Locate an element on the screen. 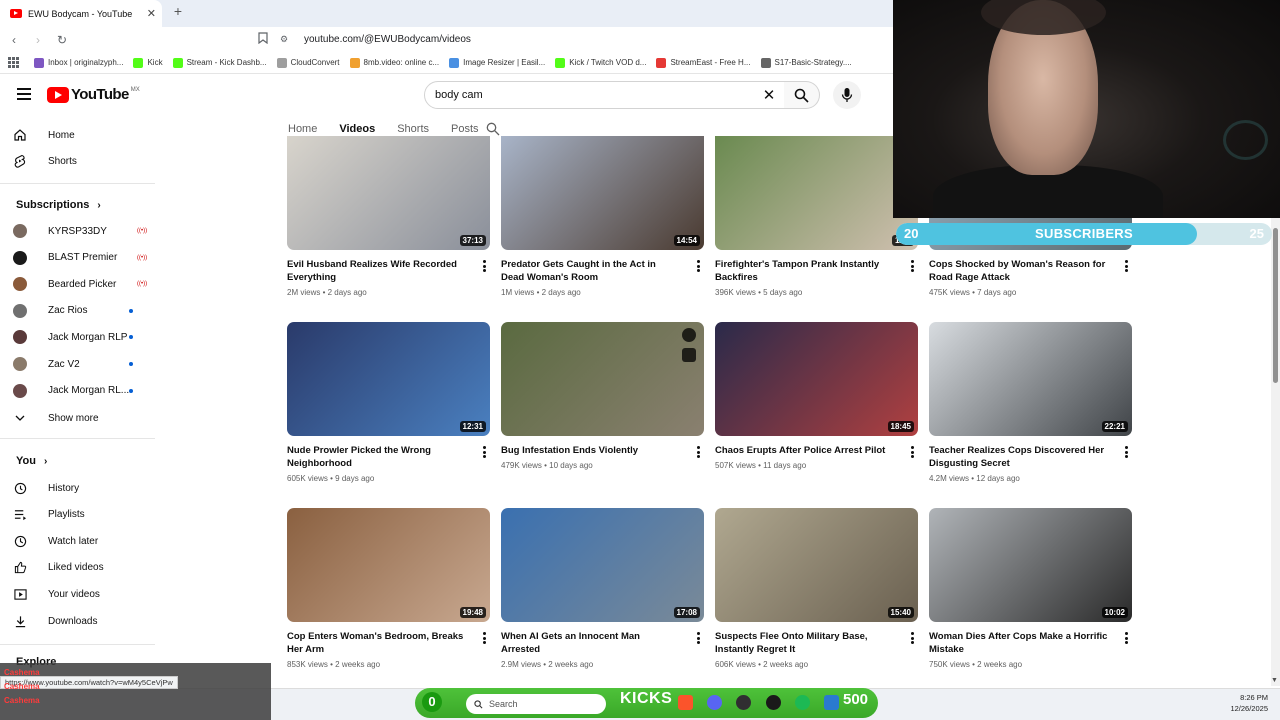 Image resolution: width=1280 pixels, height=720 pixels. back-icon: ‹ is located at coordinates (14, 40).